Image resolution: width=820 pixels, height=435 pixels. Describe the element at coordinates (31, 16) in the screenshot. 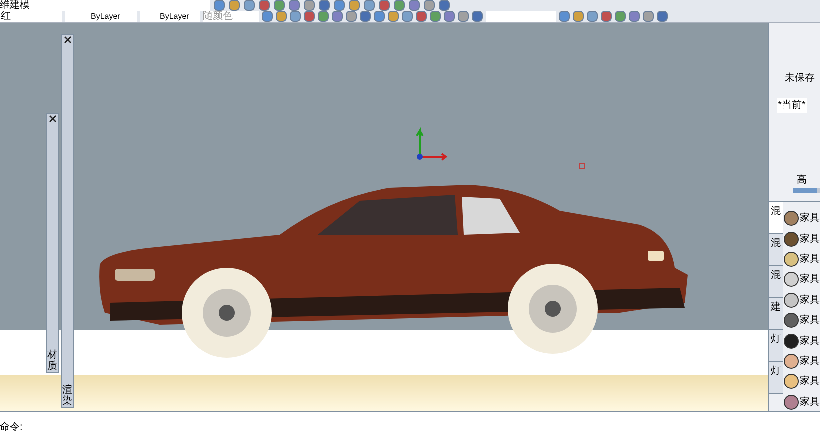

I see `color-dropdown: 红` at that location.